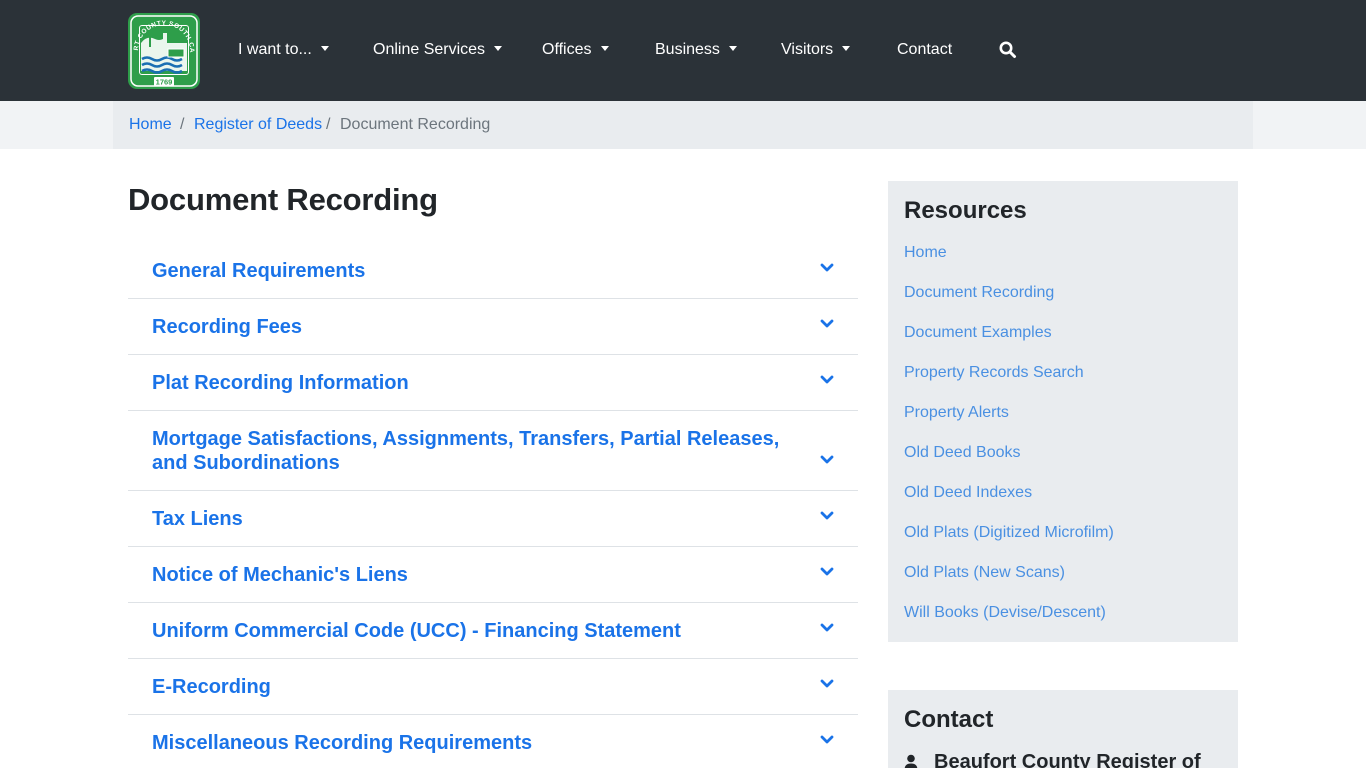 The image size is (1366, 768). Describe the element at coordinates (493, 519) in the screenshot. I see `accordion-tax-liens: Tax Liens` at that location.